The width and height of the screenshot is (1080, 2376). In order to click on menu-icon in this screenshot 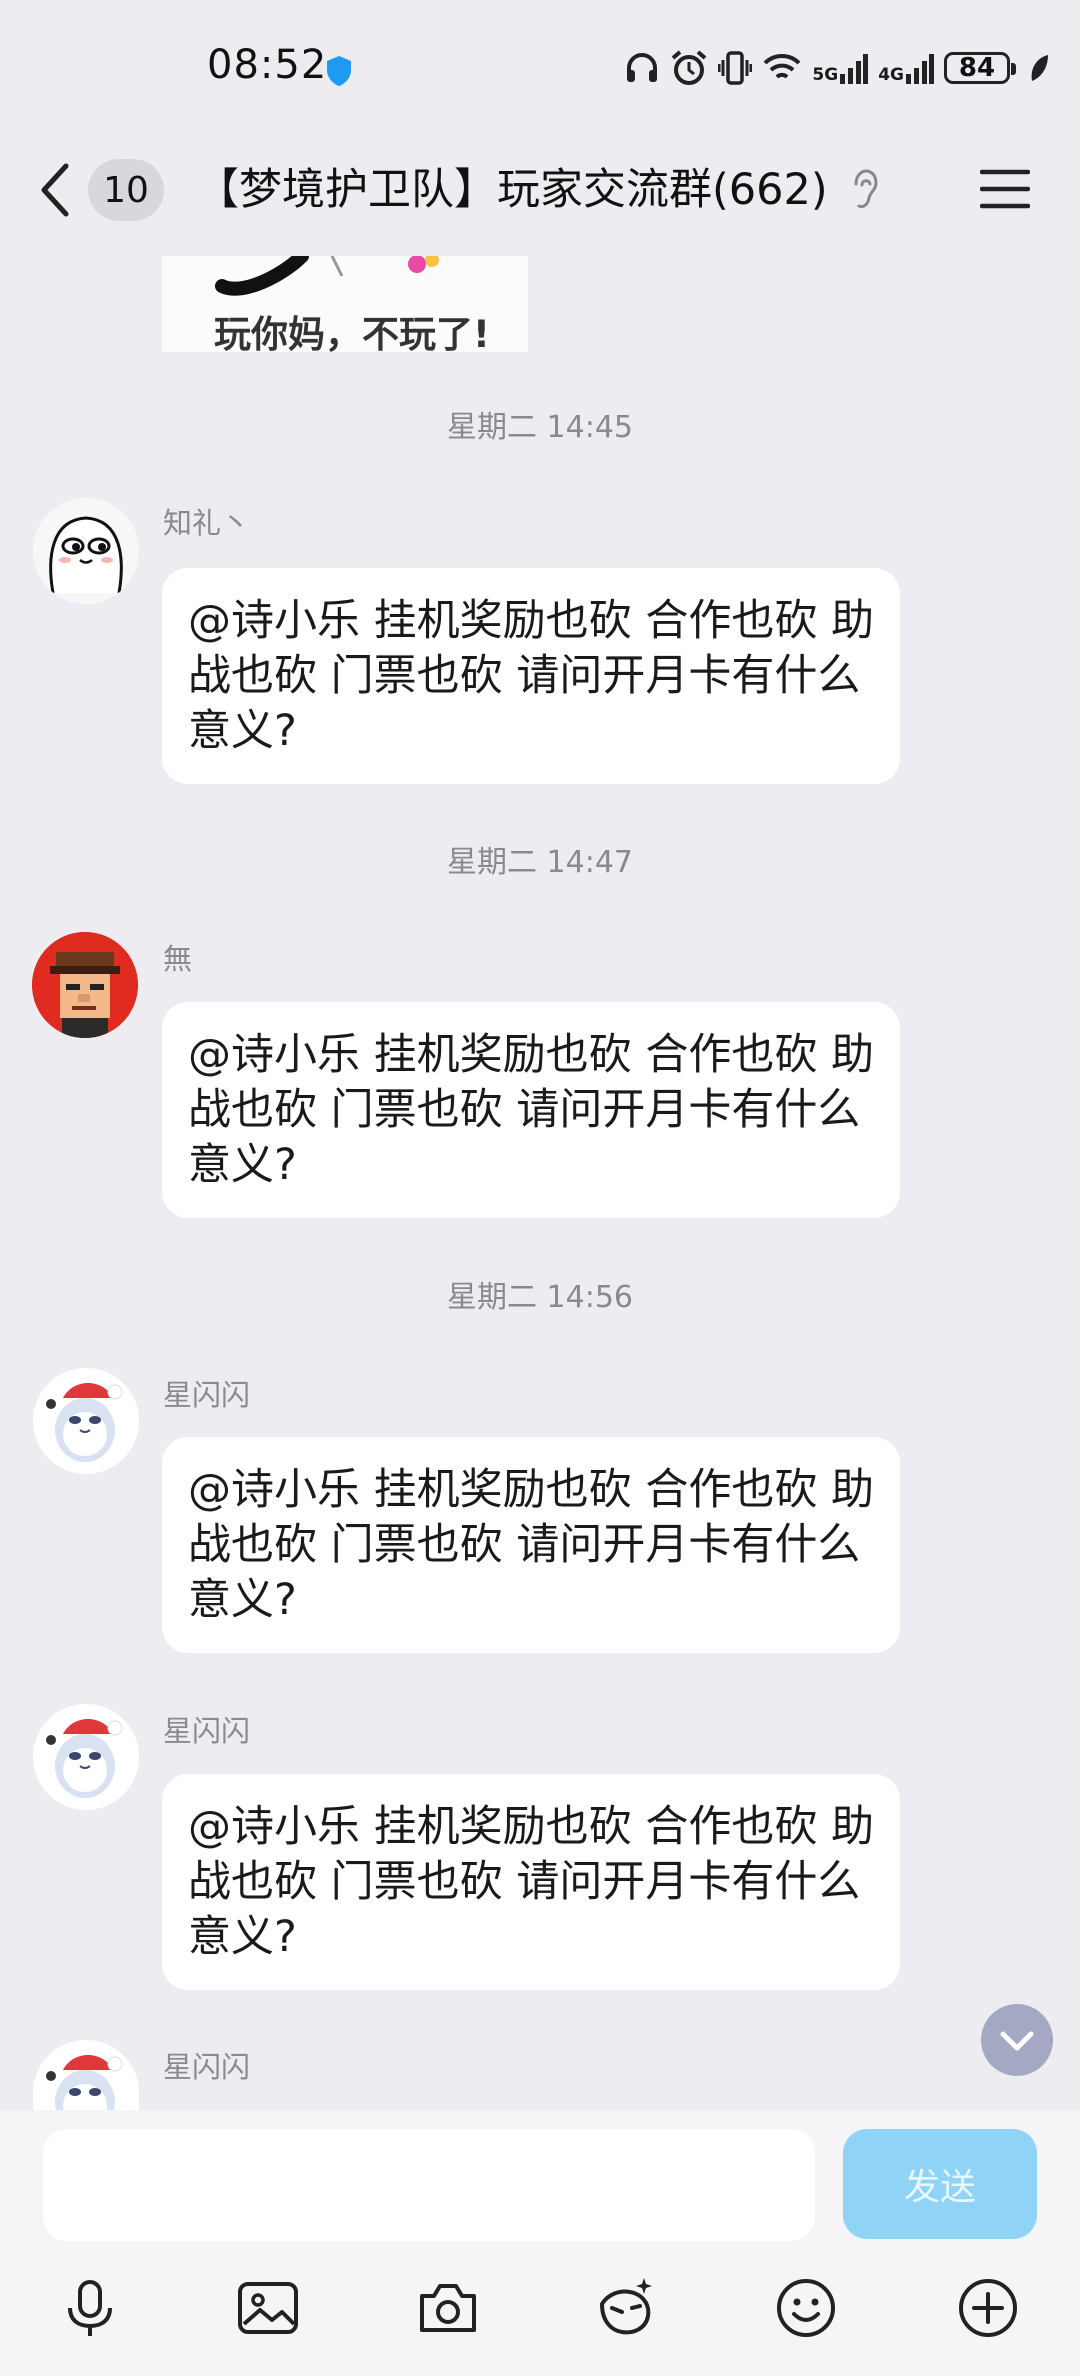, I will do `click(1005, 189)`.